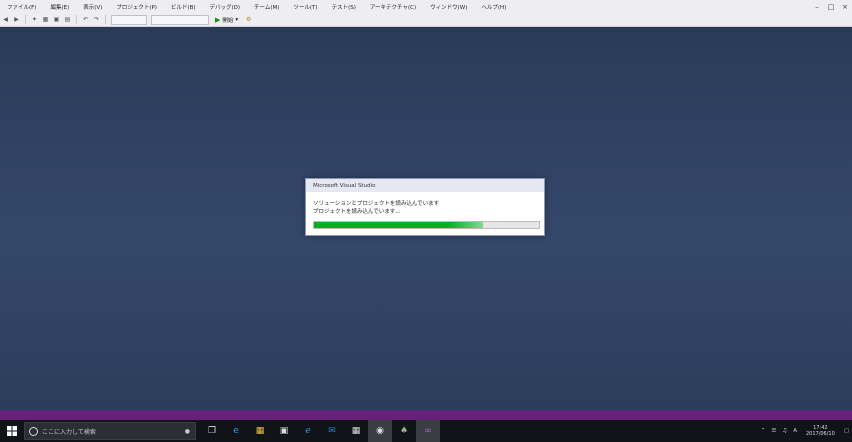  Describe the element at coordinates (404, 431) in the screenshot. I see `game-icon: ♠` at that location.